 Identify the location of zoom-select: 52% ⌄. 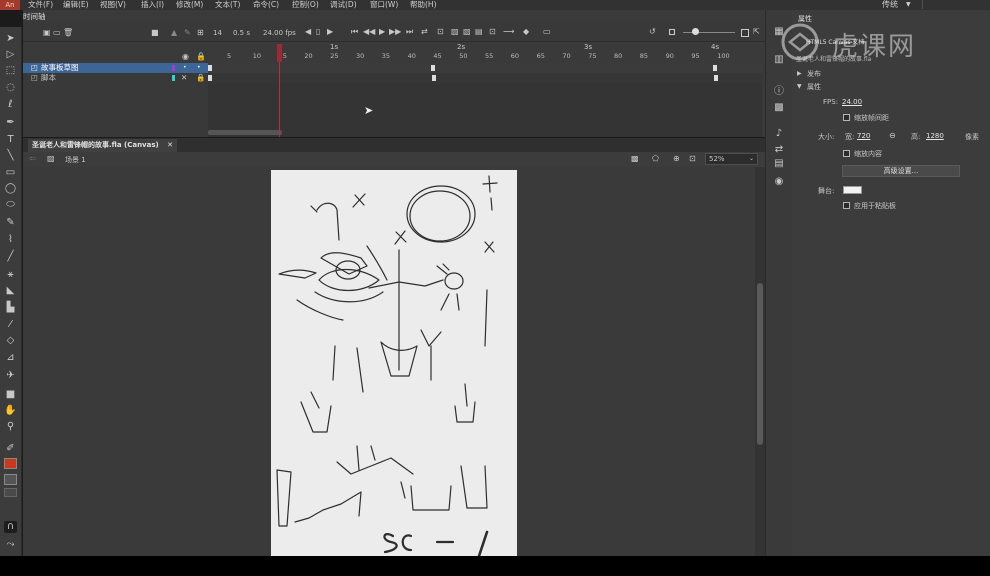
(731, 159).